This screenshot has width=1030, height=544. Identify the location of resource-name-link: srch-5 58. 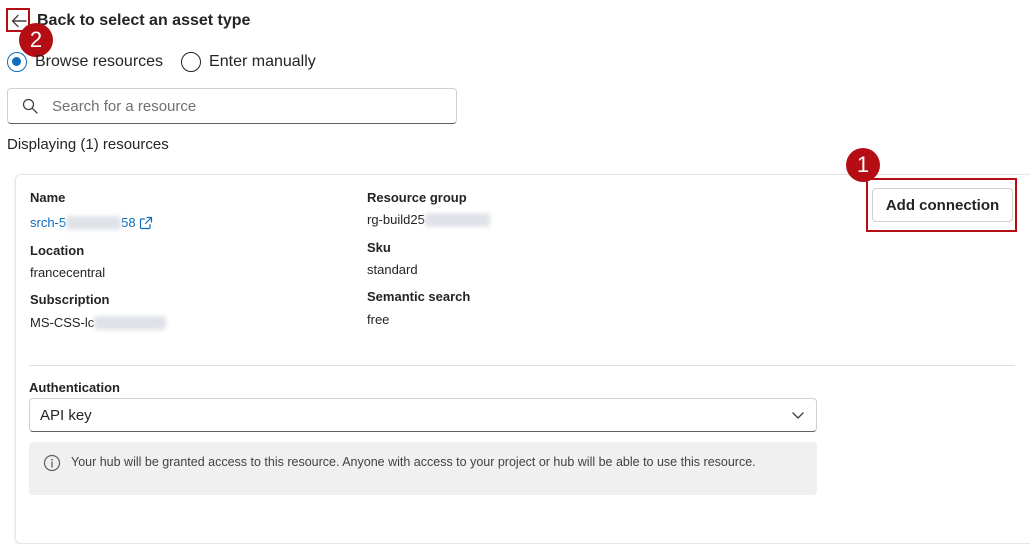
(91, 222).